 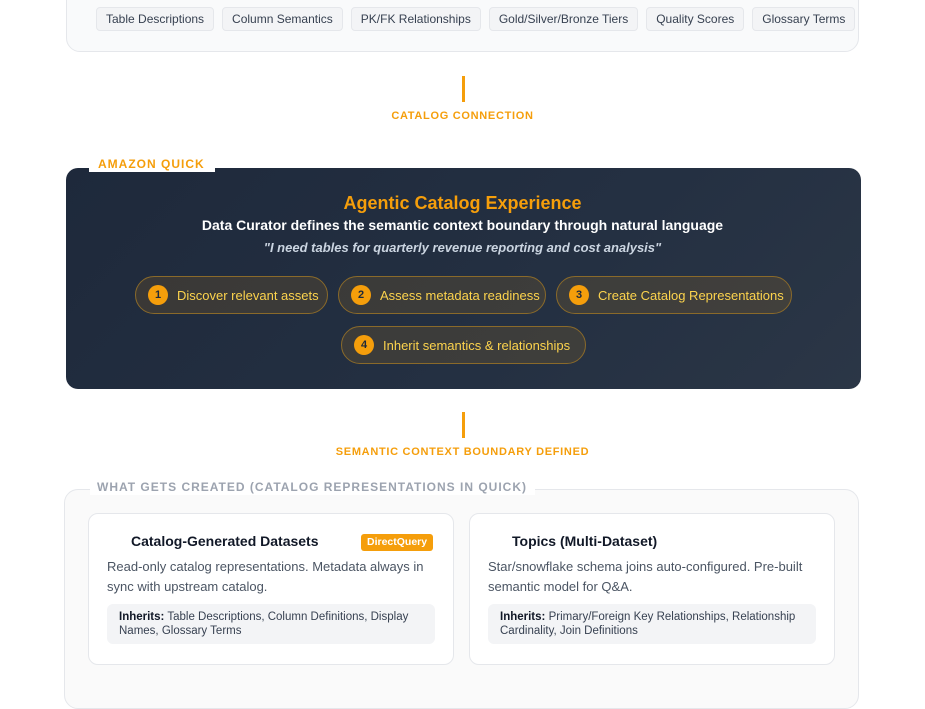 What do you see at coordinates (579, 295) in the screenshot?
I see `step-number: 3` at bounding box center [579, 295].